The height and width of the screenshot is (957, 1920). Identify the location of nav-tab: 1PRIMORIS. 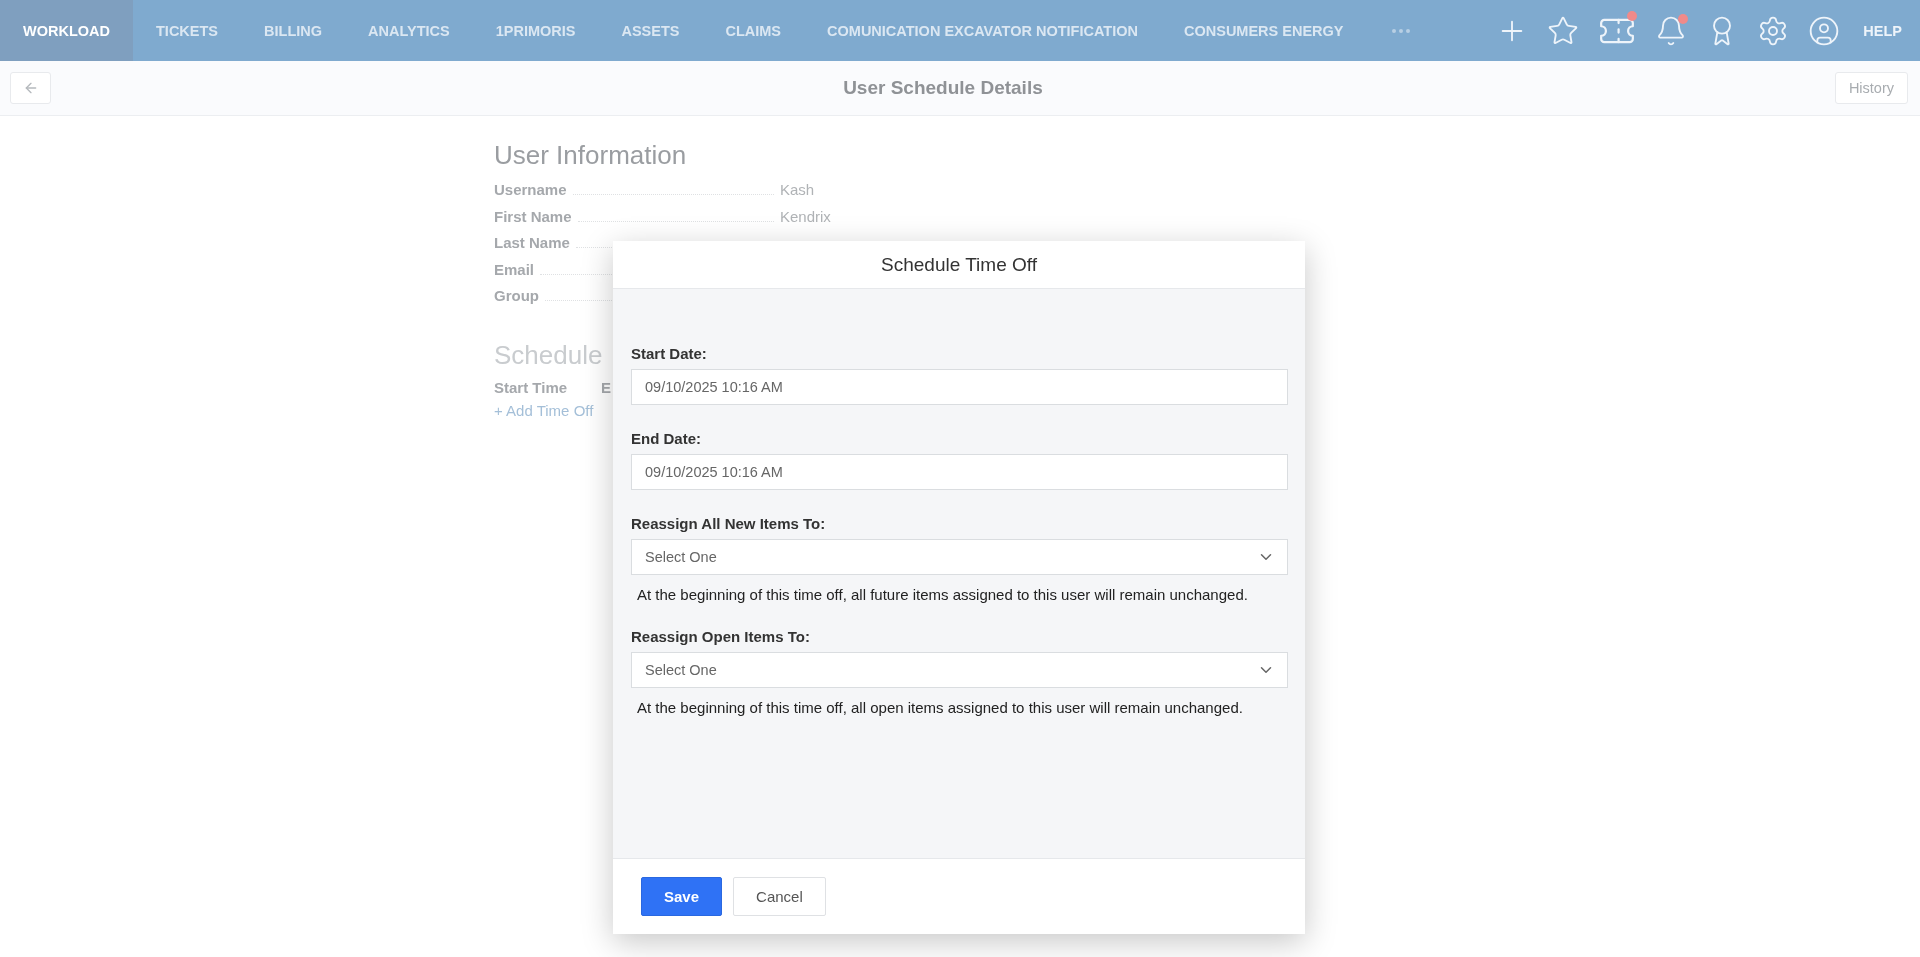
(535, 30).